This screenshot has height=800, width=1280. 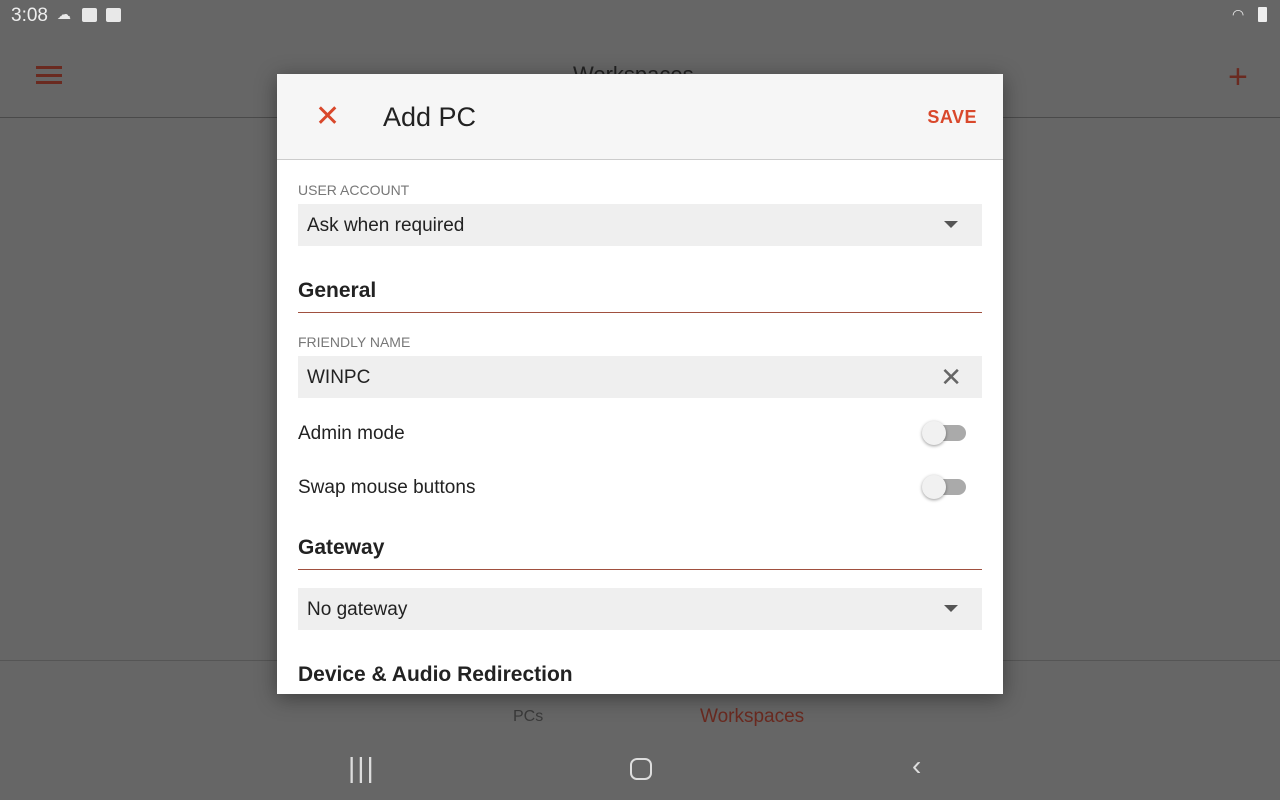 What do you see at coordinates (362, 768) in the screenshot?
I see `recents-button: |||` at bounding box center [362, 768].